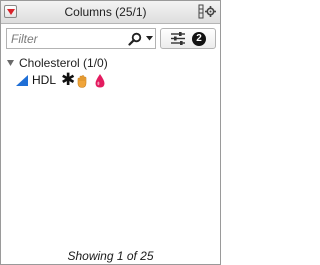 The height and width of the screenshot is (265, 320). I want to click on chevron-down-icon, so click(149, 38).